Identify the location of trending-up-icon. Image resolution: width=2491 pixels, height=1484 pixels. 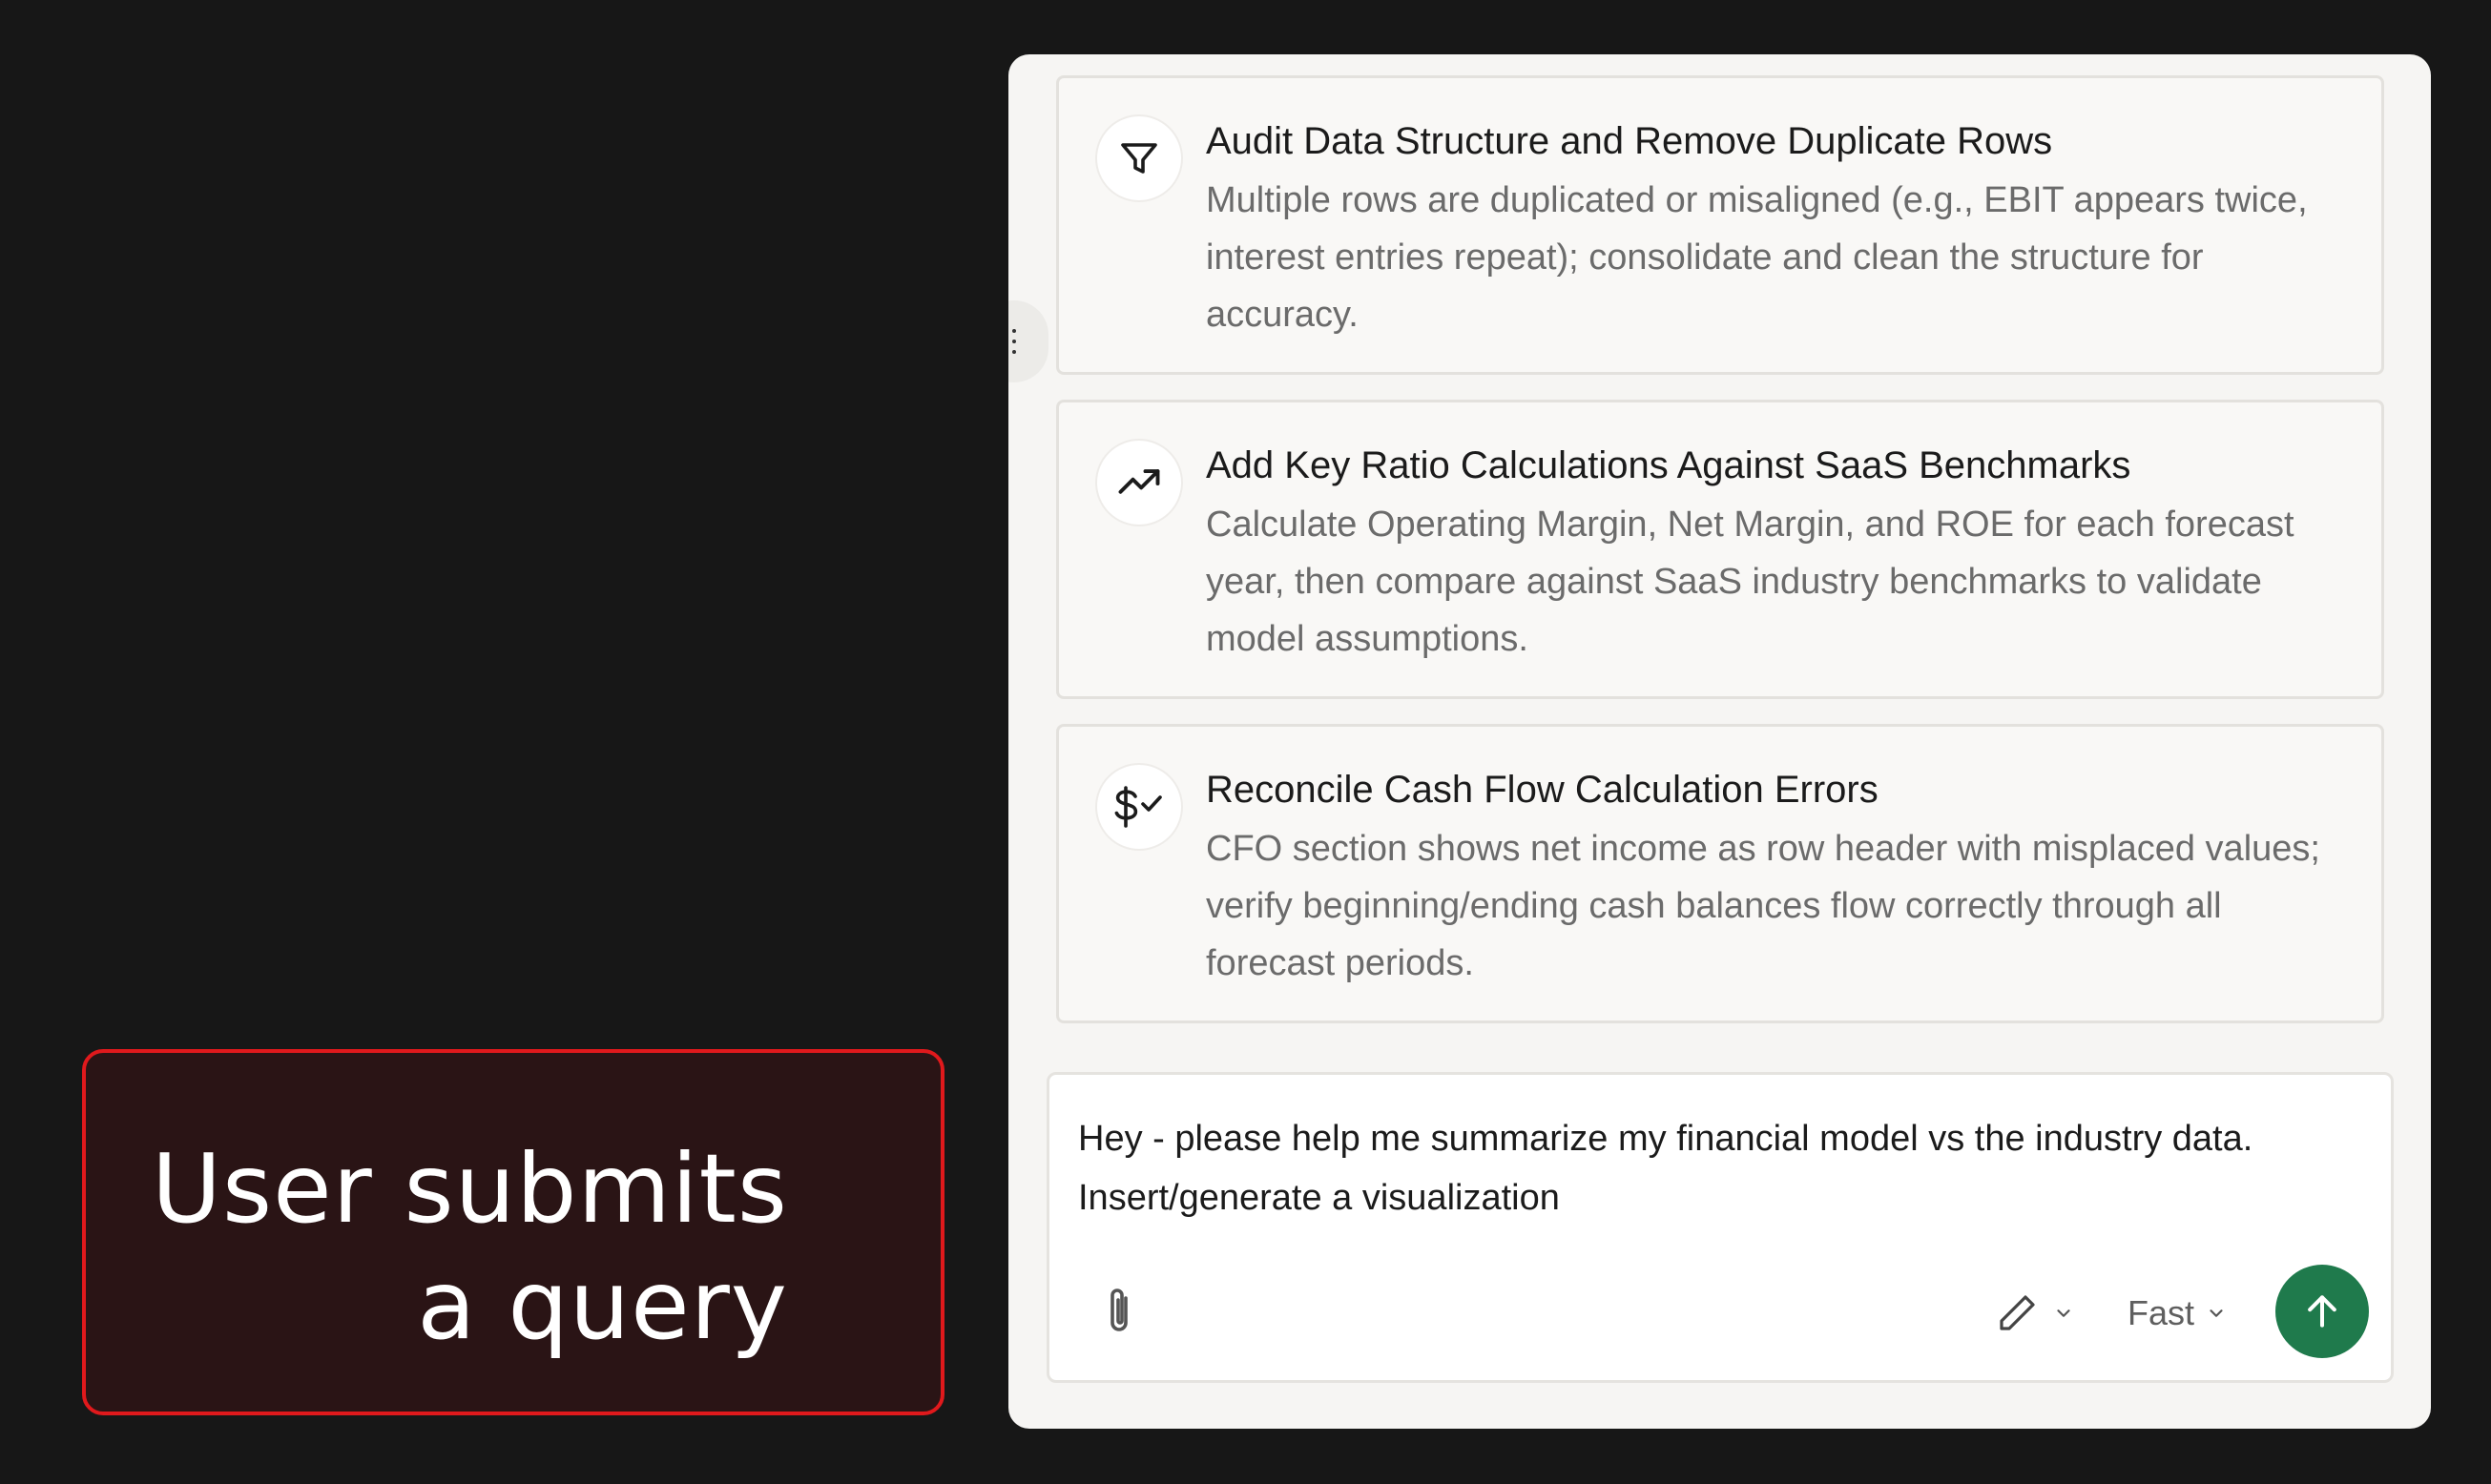
(1139, 482).